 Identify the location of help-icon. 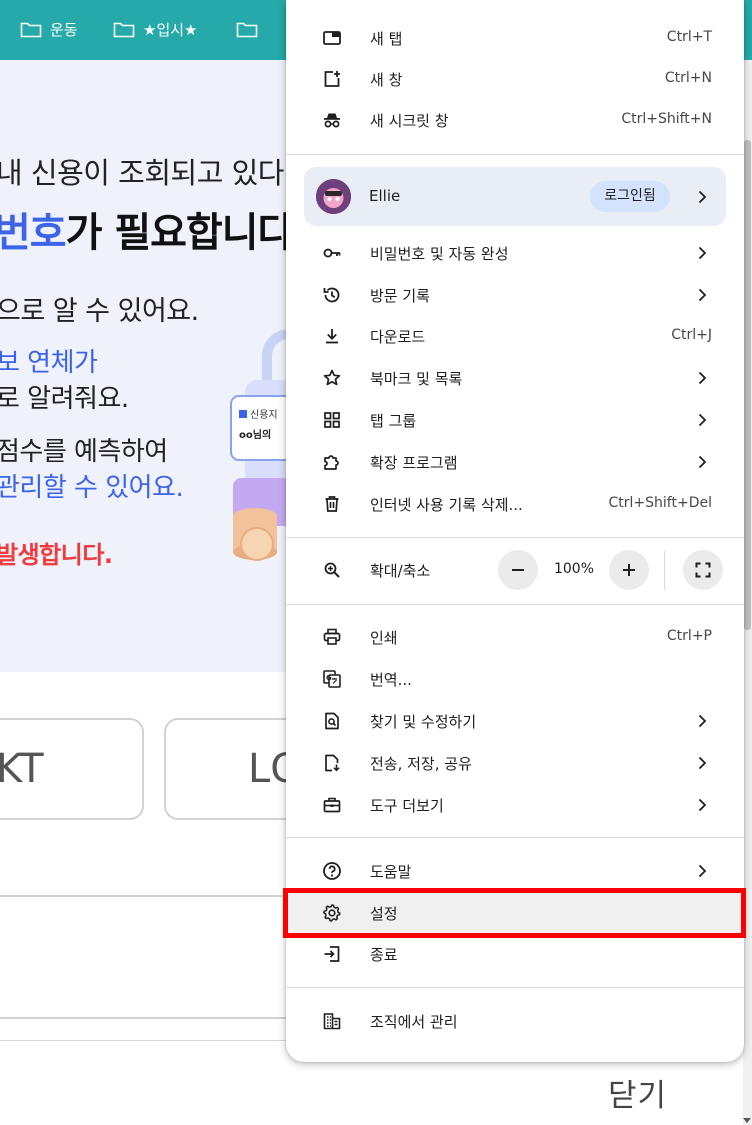
(332, 871).